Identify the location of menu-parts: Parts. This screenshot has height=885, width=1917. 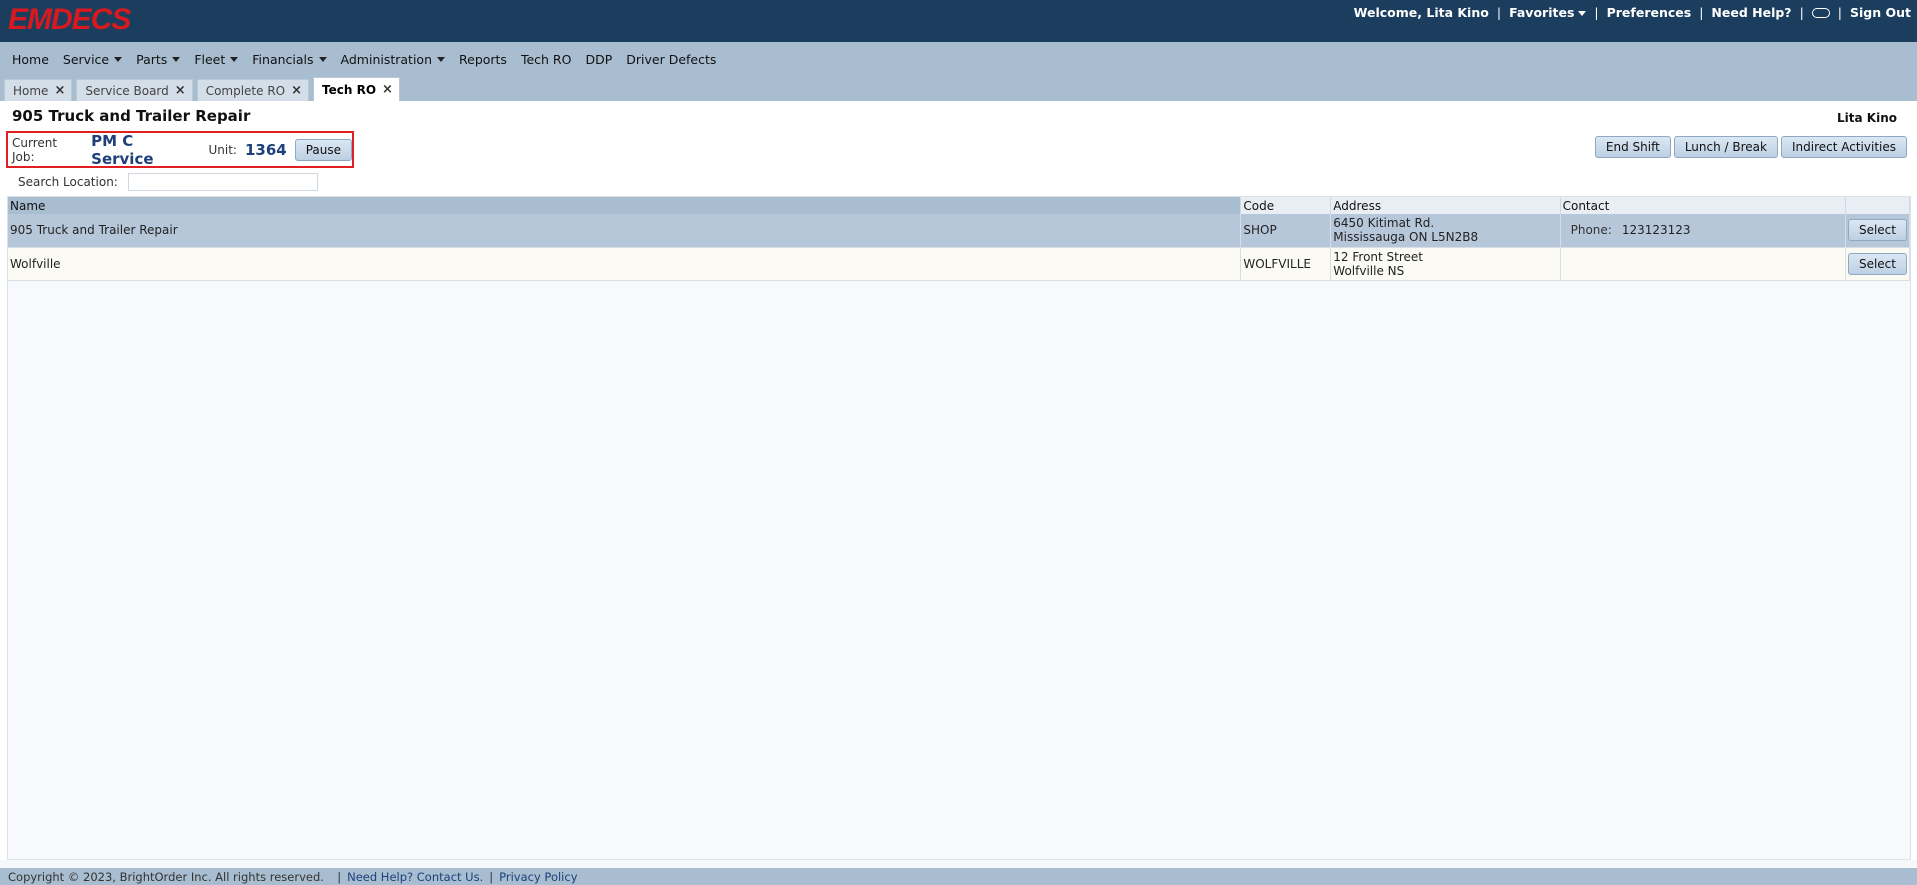
(158, 59).